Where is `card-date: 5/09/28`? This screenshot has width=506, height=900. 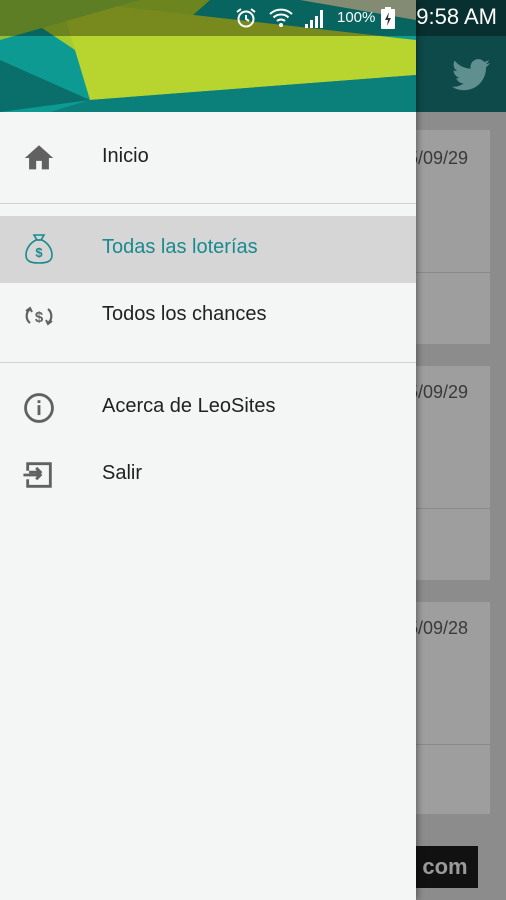 card-date: 5/09/28 is located at coordinates (438, 628).